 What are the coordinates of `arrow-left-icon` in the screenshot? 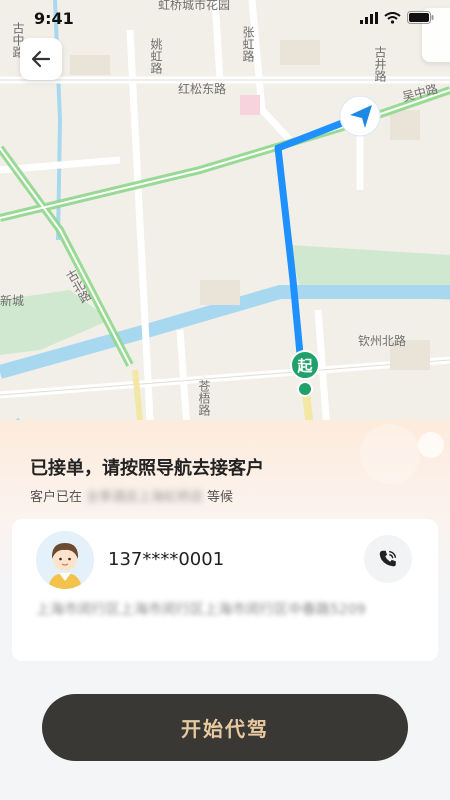 It's located at (41, 59).